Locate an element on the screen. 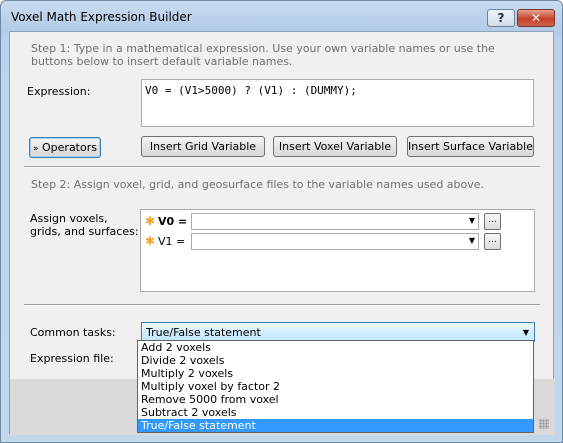 This screenshot has height=443, width=563. operators-button: » Operators is located at coordinates (65, 147).